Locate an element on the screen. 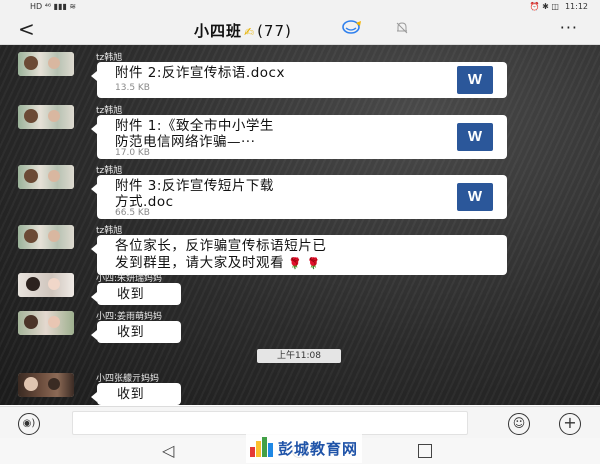 This screenshot has height=464, width=600. title-bar: < 小四班 ✍ (77) ··· is located at coordinates (300, 29).